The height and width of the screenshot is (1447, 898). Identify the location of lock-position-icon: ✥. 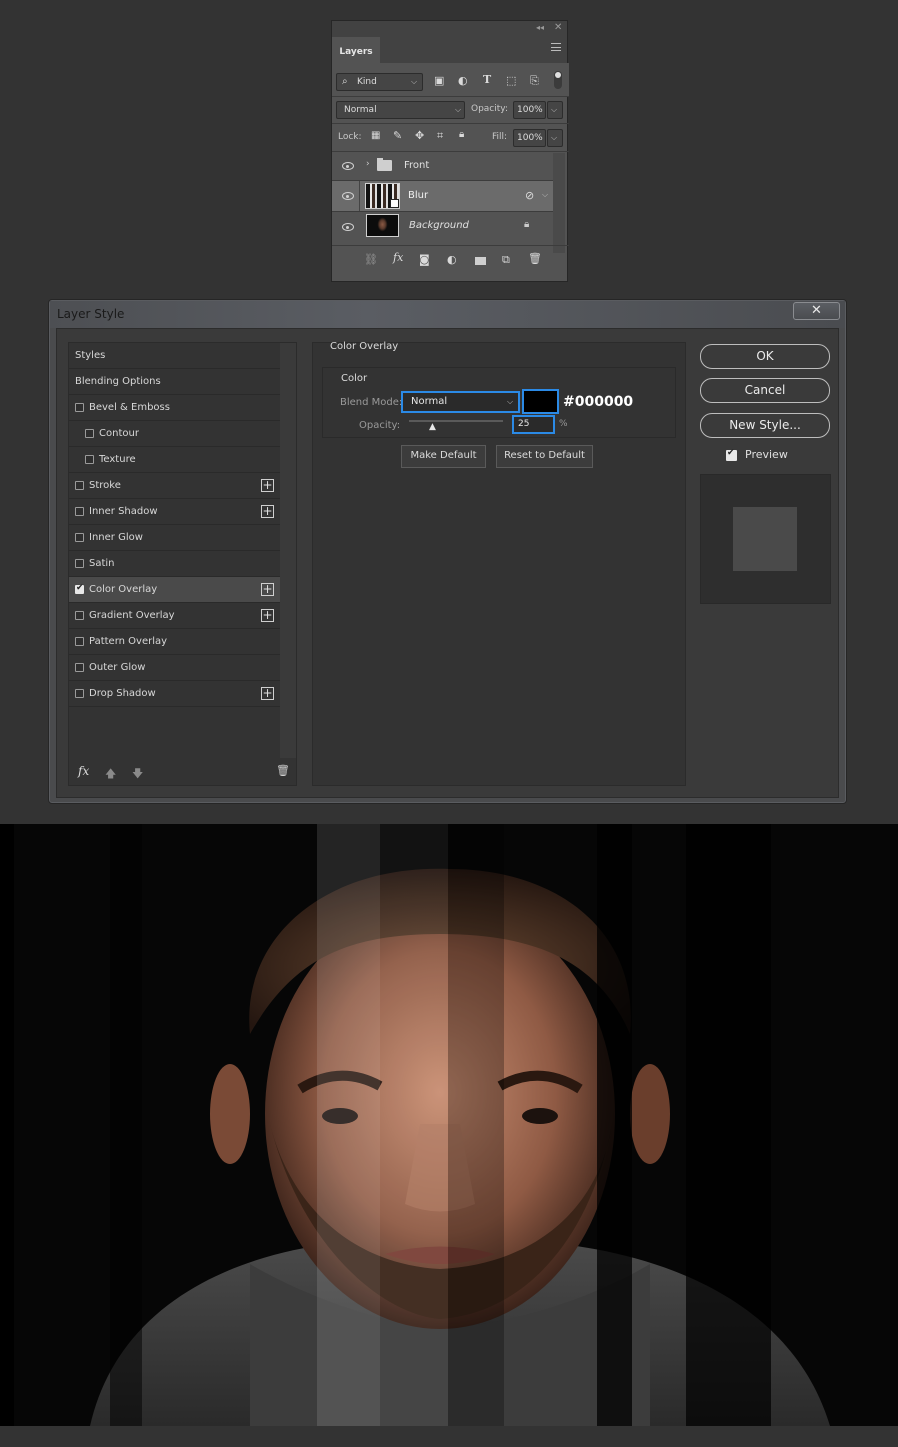
(419, 135).